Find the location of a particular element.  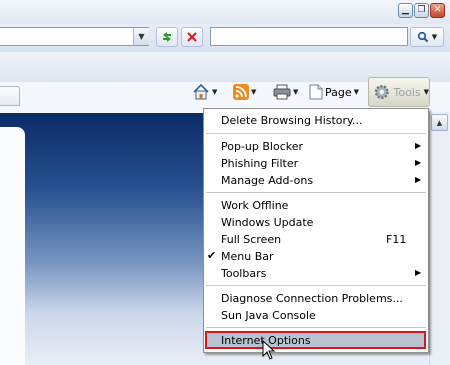

stop-button is located at coordinates (192, 37).